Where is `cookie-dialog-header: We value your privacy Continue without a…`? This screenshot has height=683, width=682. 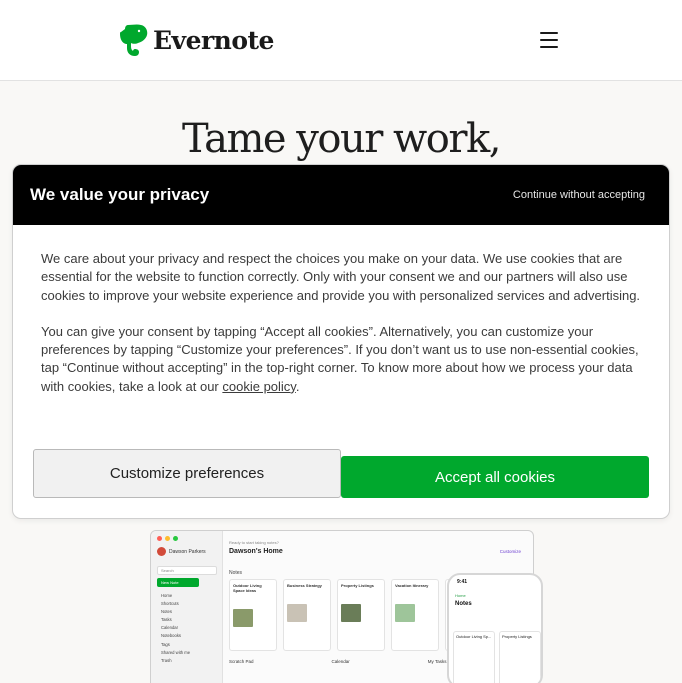
cookie-dialog-header: We value your privacy Continue without a… is located at coordinates (341, 195).